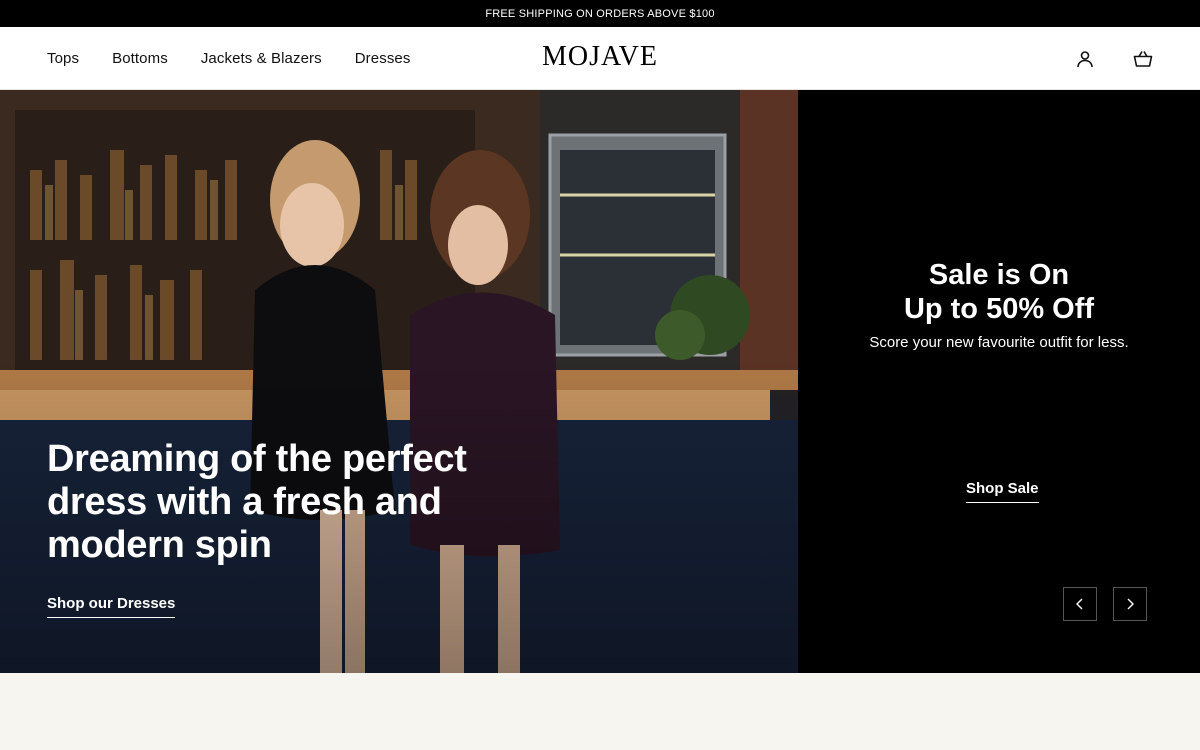  I want to click on promo-title: Sale is On Up to 50% Off, so click(999, 292).